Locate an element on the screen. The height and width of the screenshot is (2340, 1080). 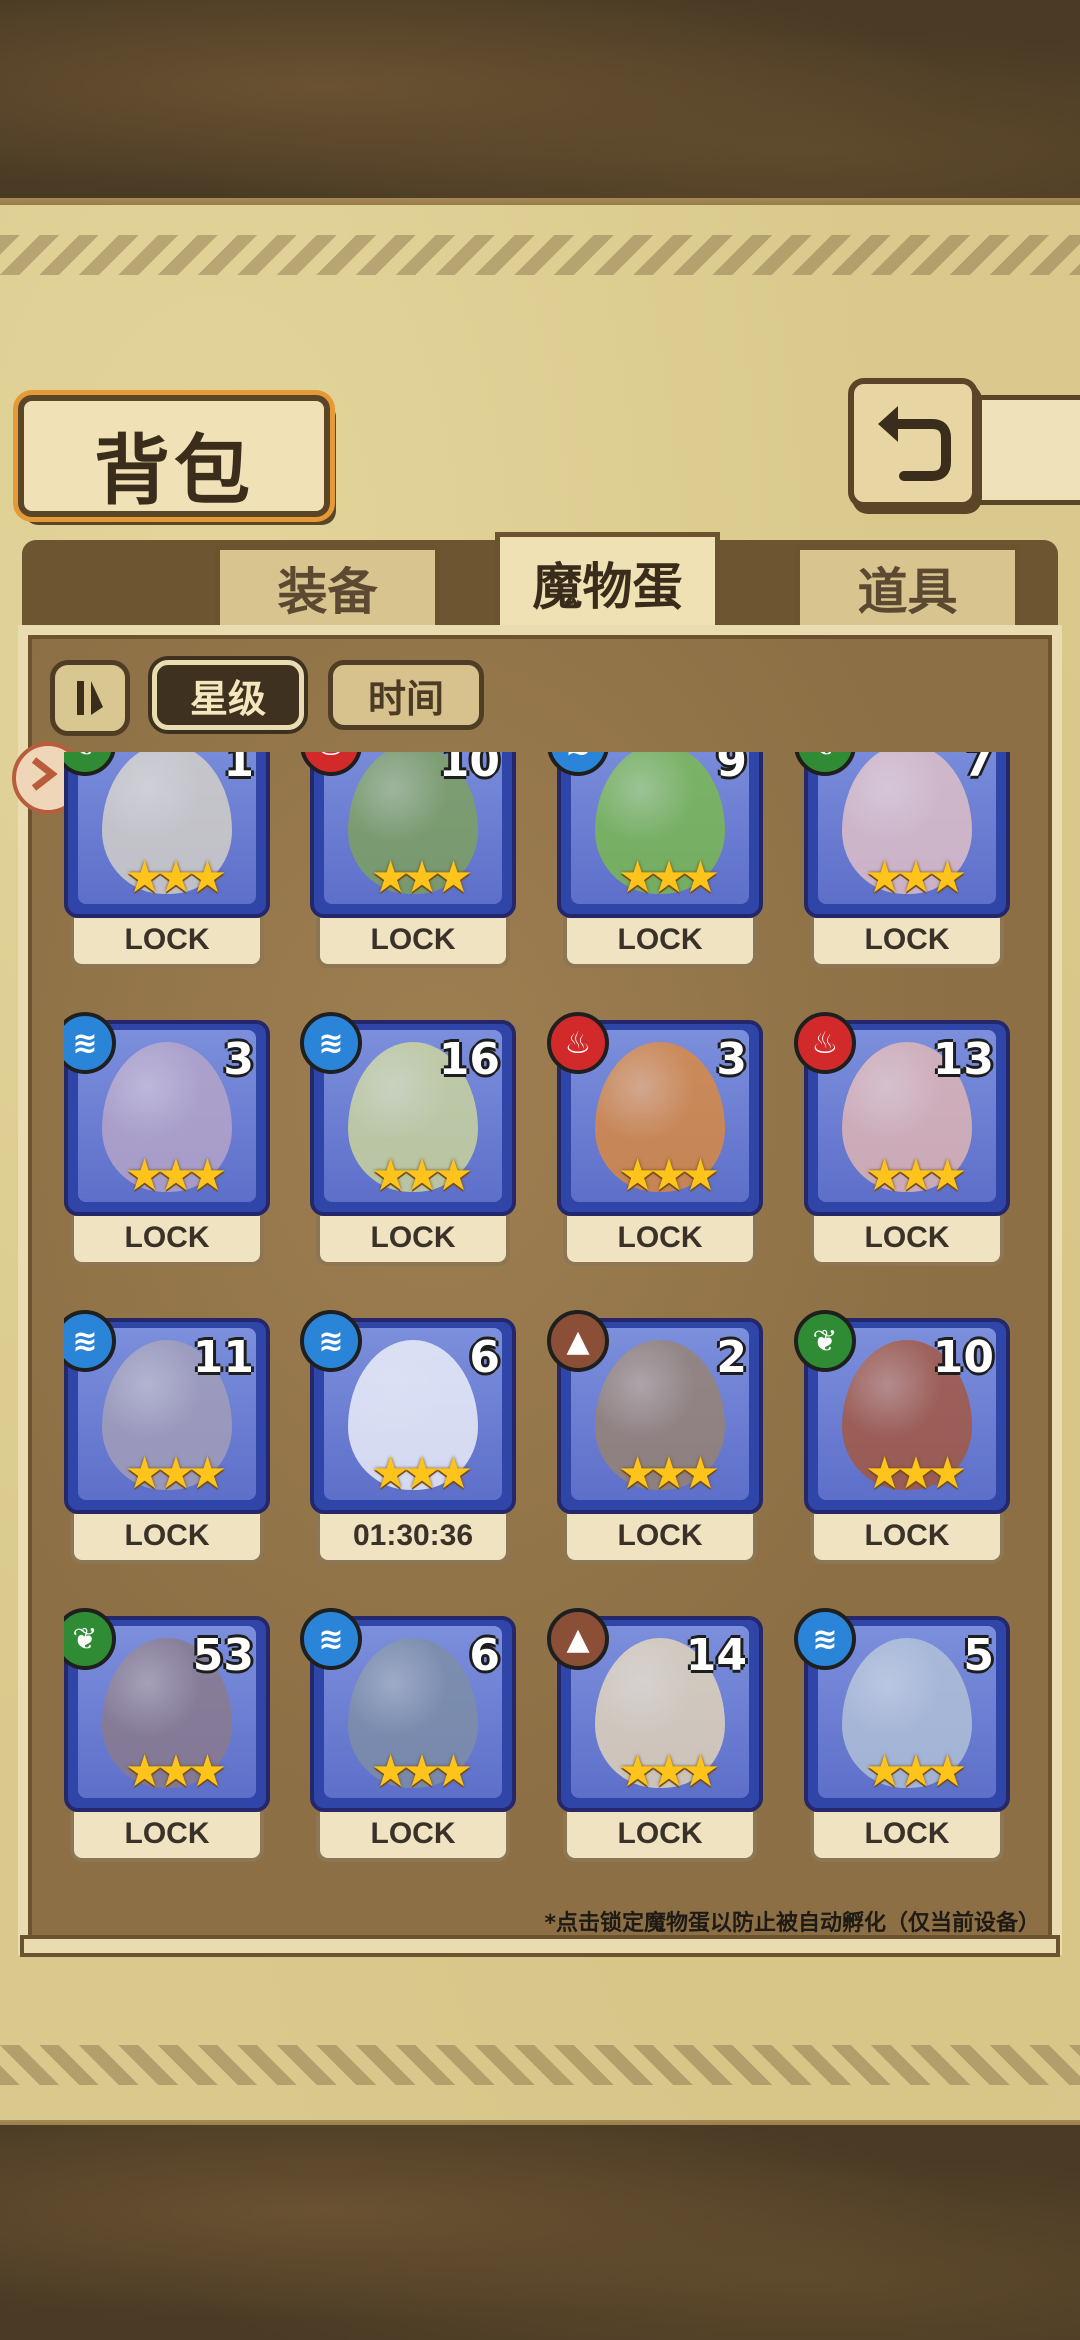
egg-card: 16 ★ ★ ★ LOCK ≋ is located at coordinates (408, 1140).